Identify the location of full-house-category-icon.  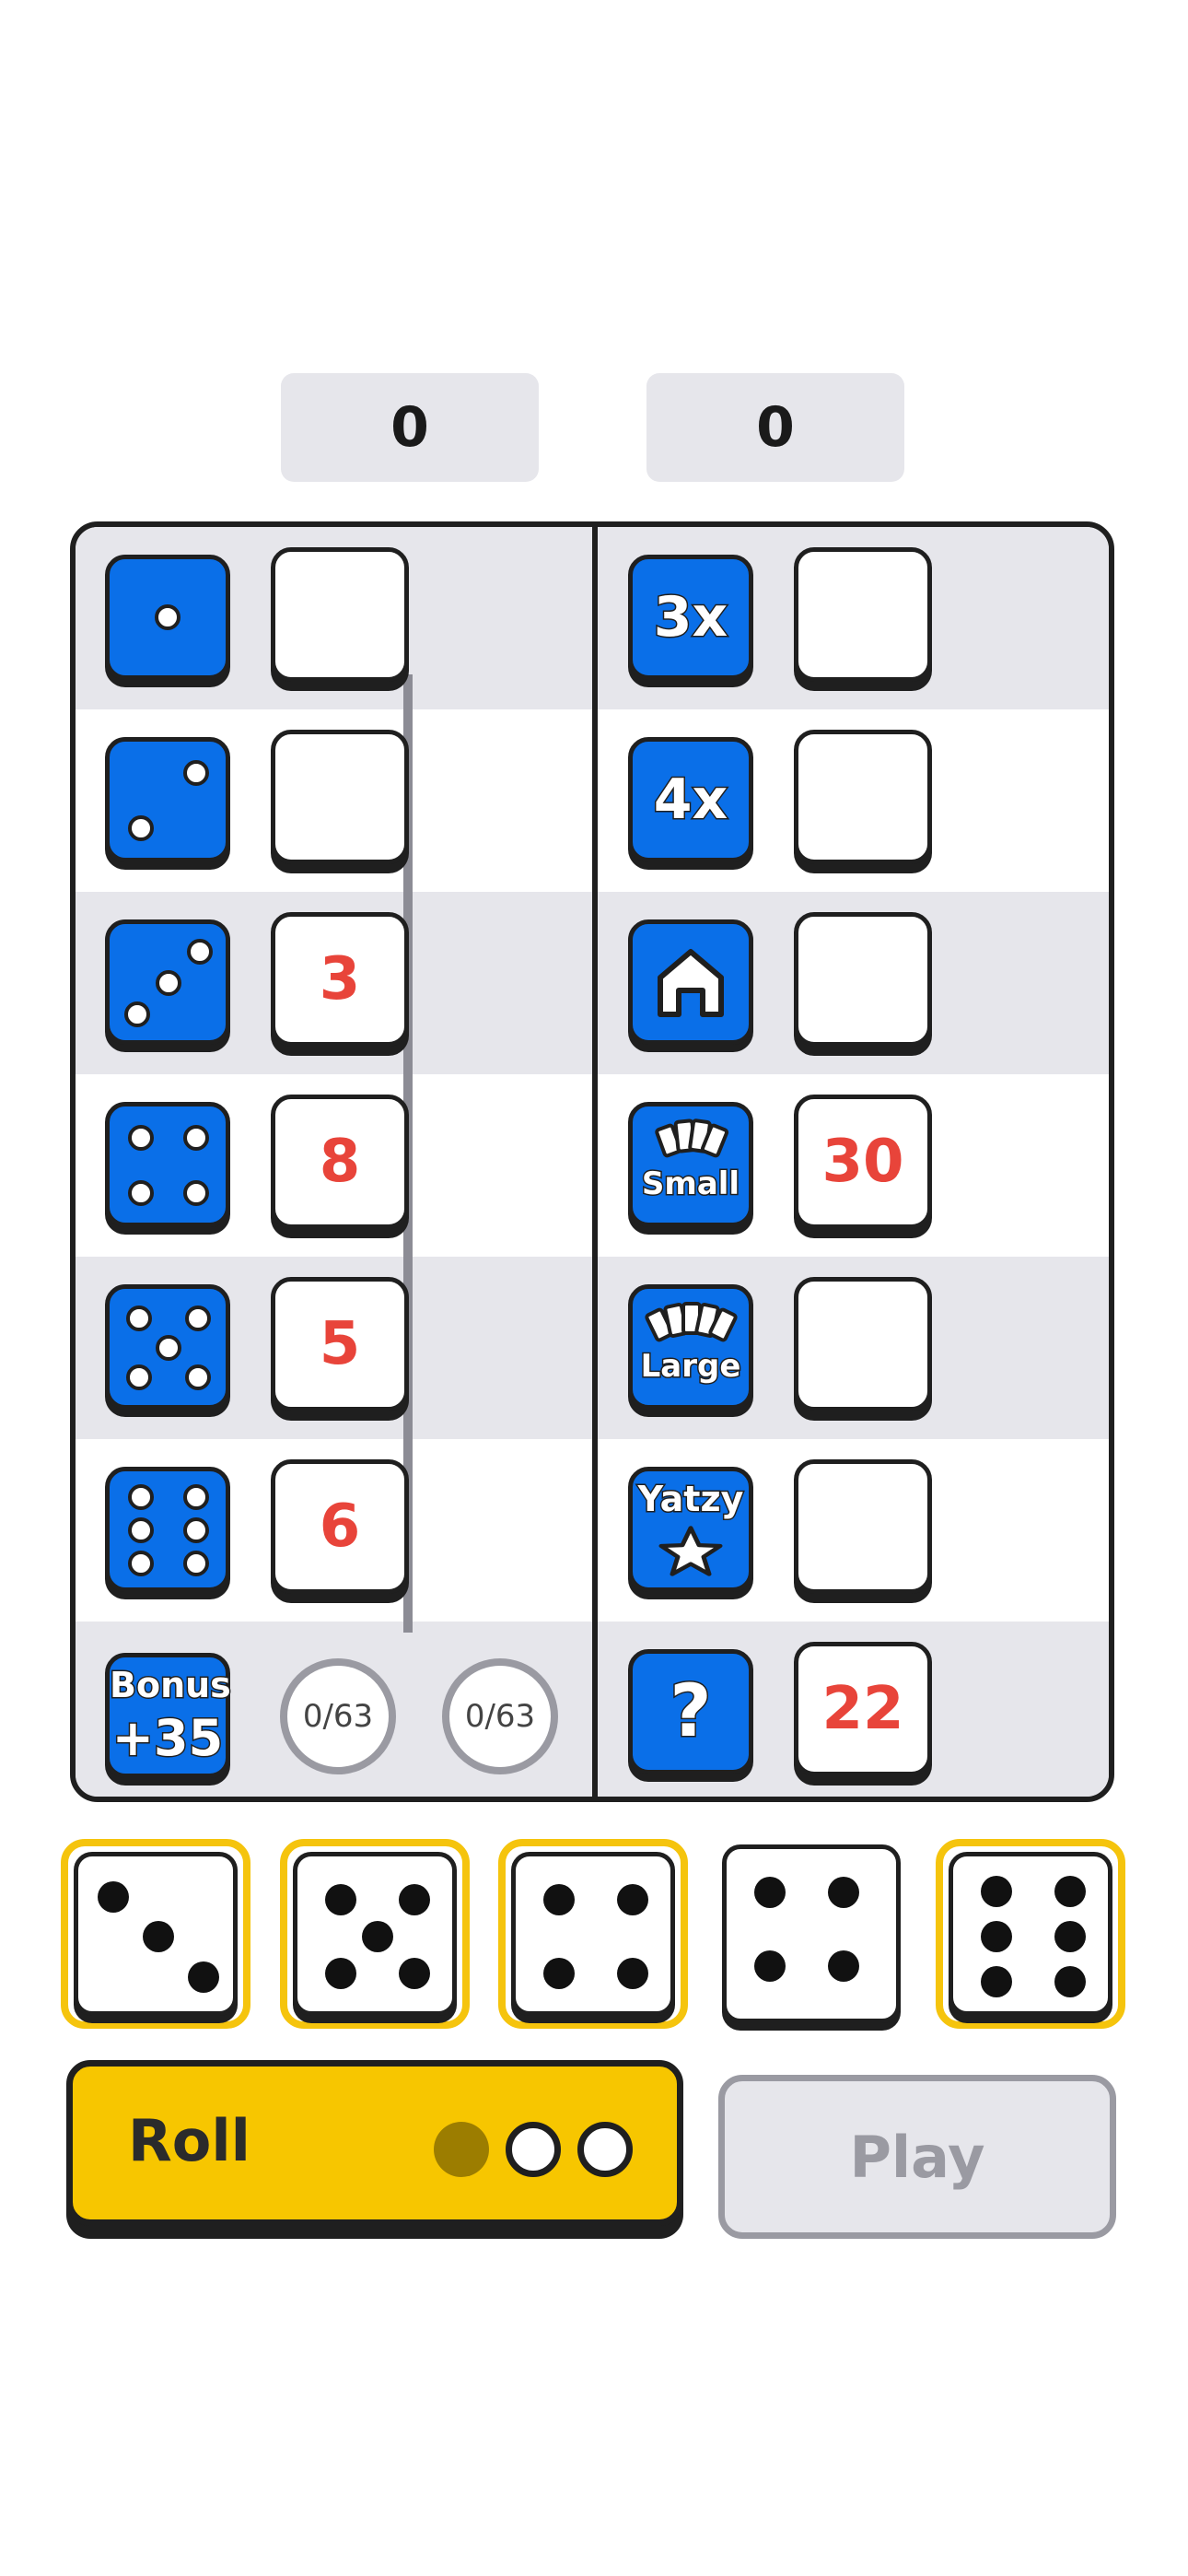
(690, 982).